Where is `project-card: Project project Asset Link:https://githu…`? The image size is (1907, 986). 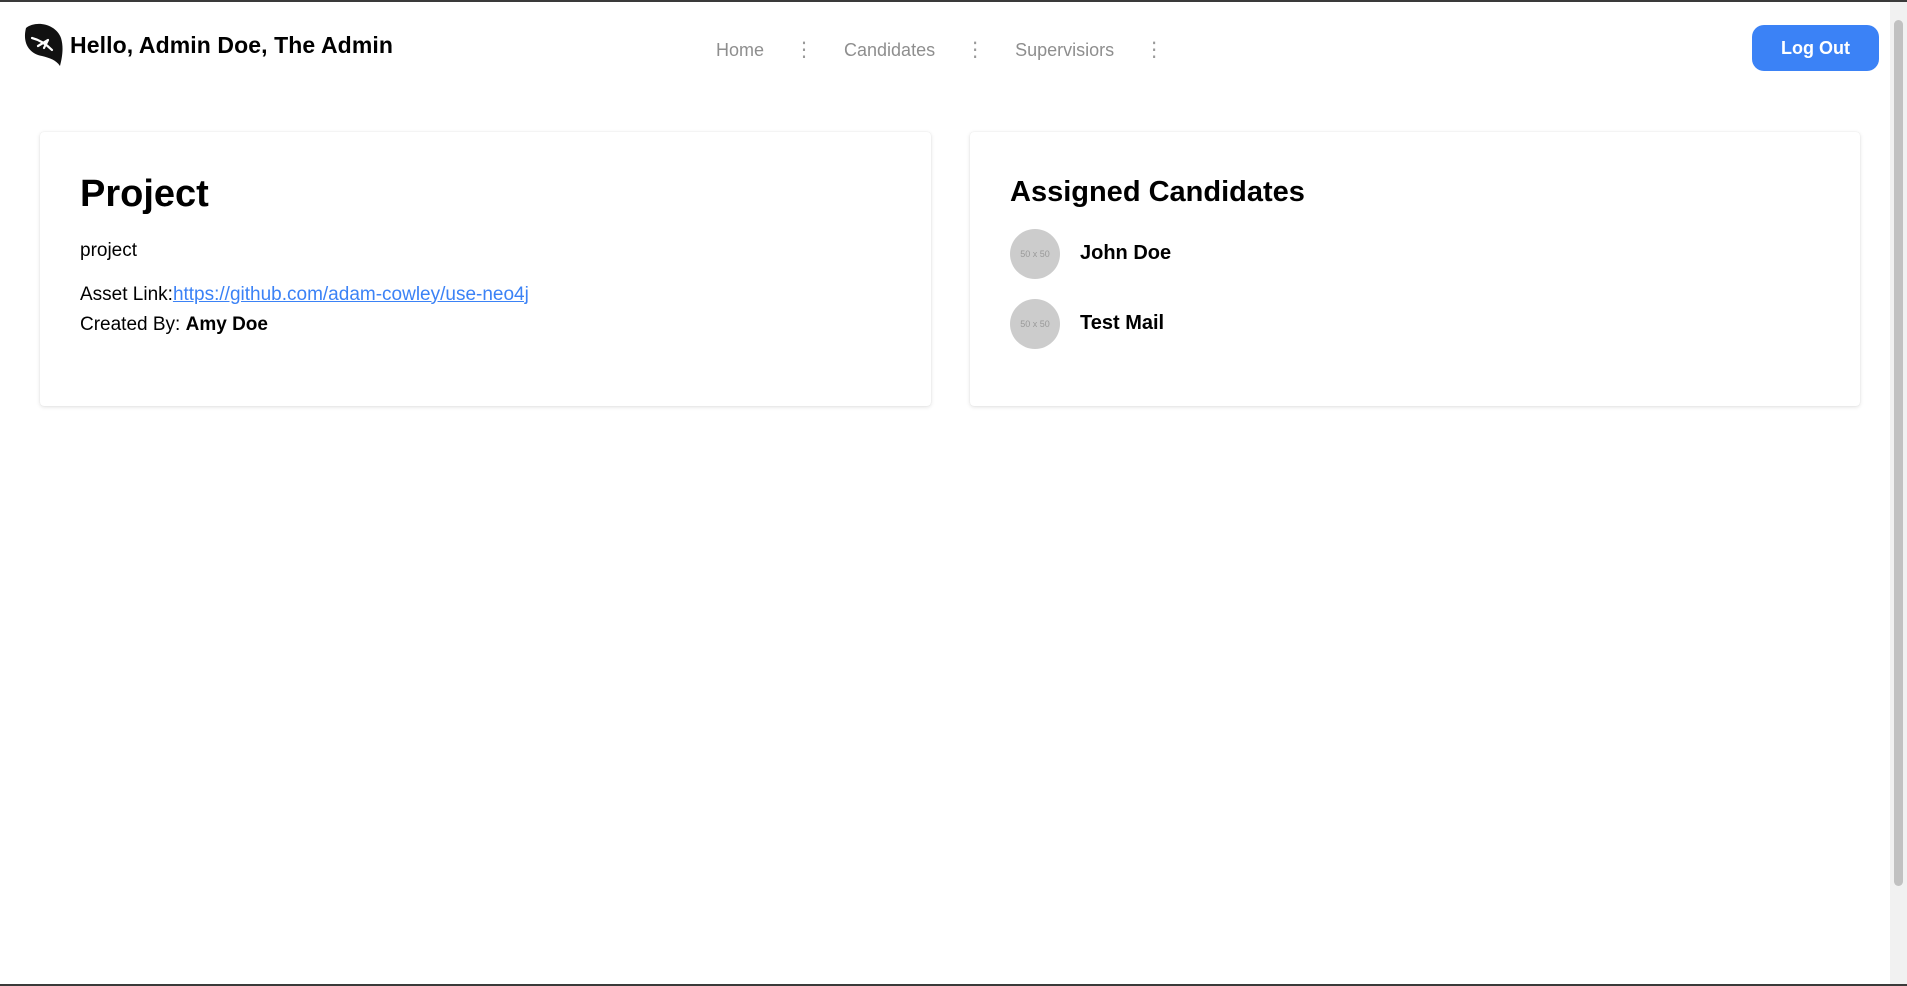 project-card: Project project Asset Link:https://githu… is located at coordinates (485, 269).